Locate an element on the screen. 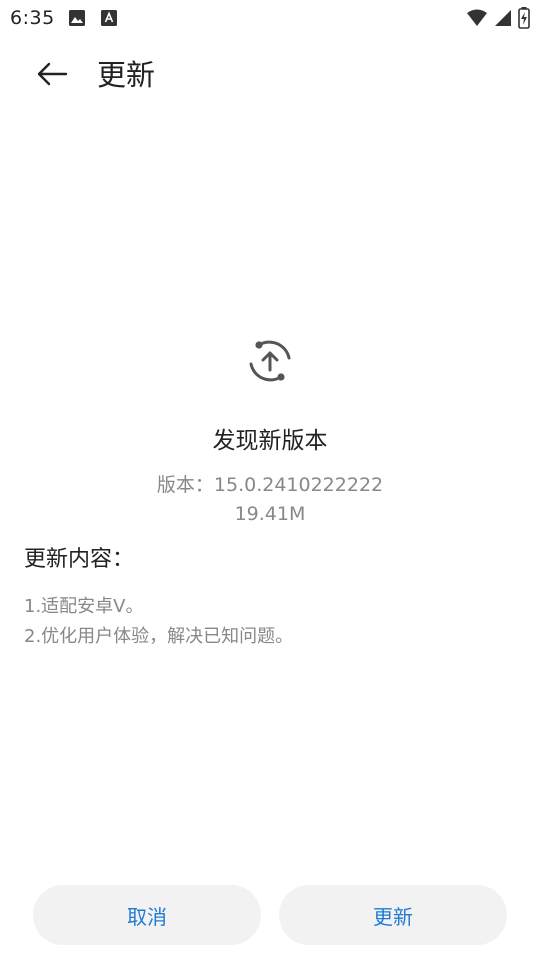  version-info: 版本：15.0.2410222222 is located at coordinates (270, 485).